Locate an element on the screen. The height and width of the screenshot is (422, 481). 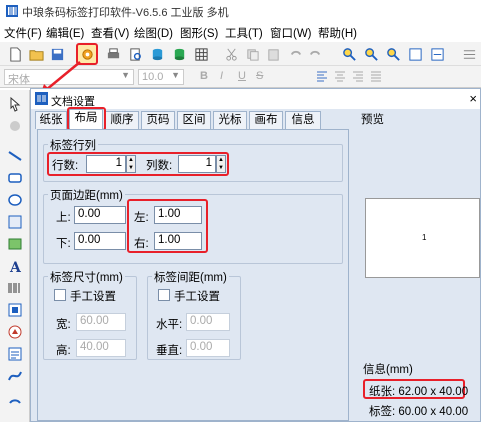
fit-width-icon is located at coordinates (437, 54).